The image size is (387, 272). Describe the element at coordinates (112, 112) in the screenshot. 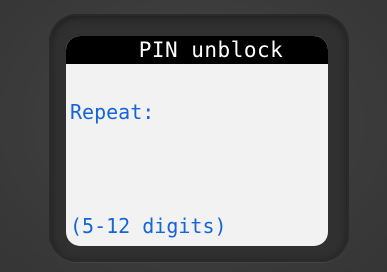

I see `repeat-prompt-label: Repeat:` at that location.